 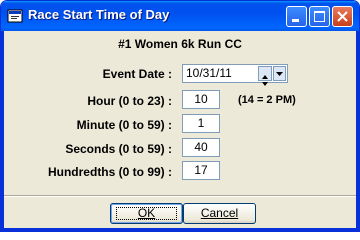 I want to click on hundredths-label: Hundredths (0 to 99) :, so click(x=109, y=172).